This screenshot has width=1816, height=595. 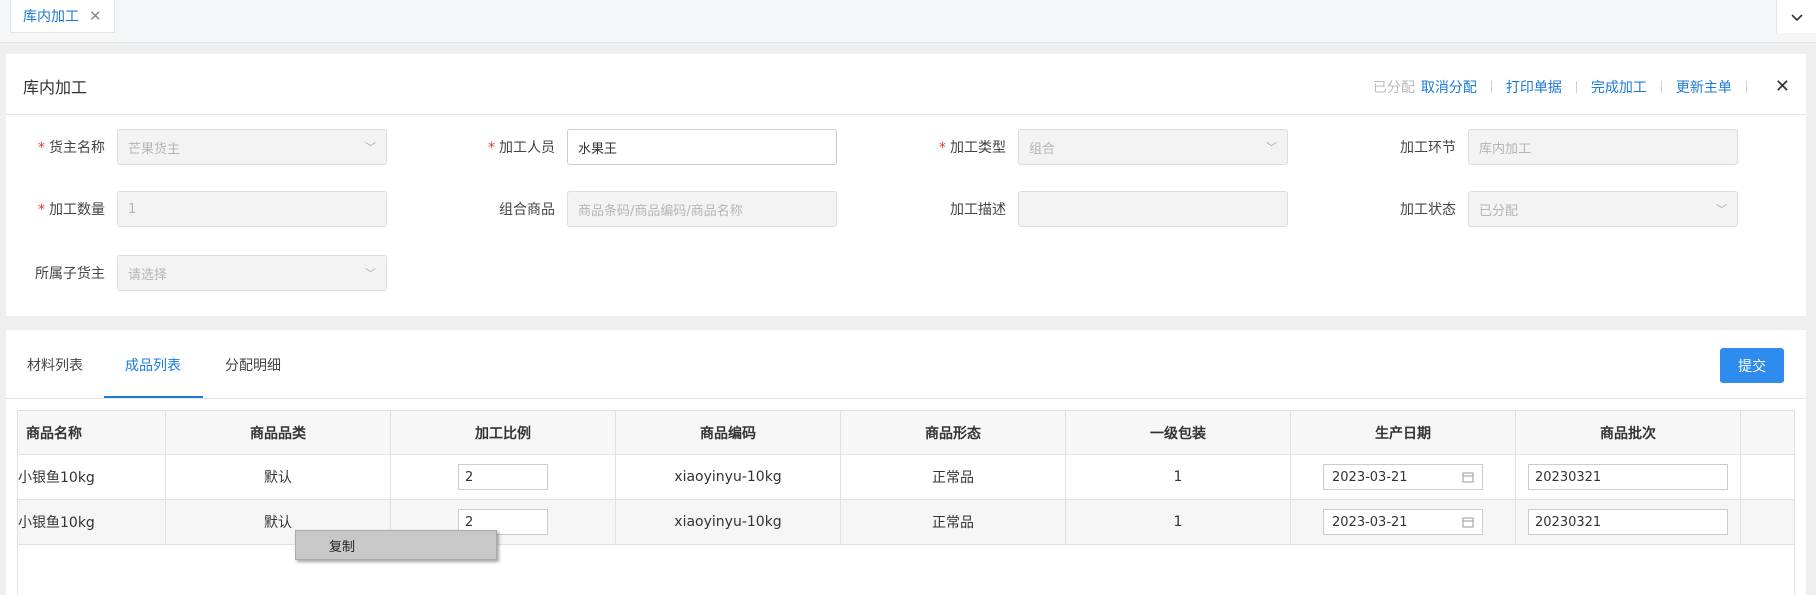 I want to click on worker-label: 加工人员, so click(x=527, y=148).